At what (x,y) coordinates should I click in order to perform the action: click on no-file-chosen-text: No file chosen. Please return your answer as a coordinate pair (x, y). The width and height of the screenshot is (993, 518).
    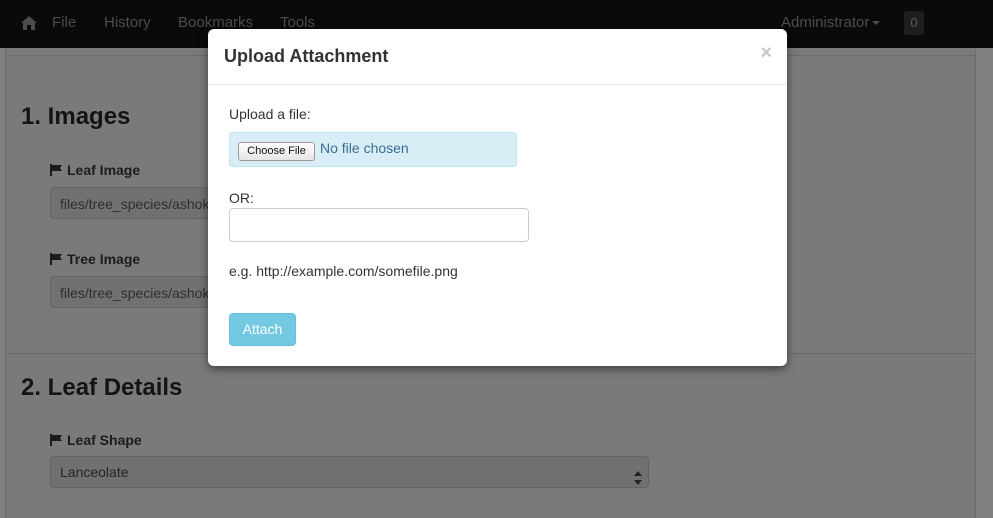
    Looking at the image, I should click on (364, 148).